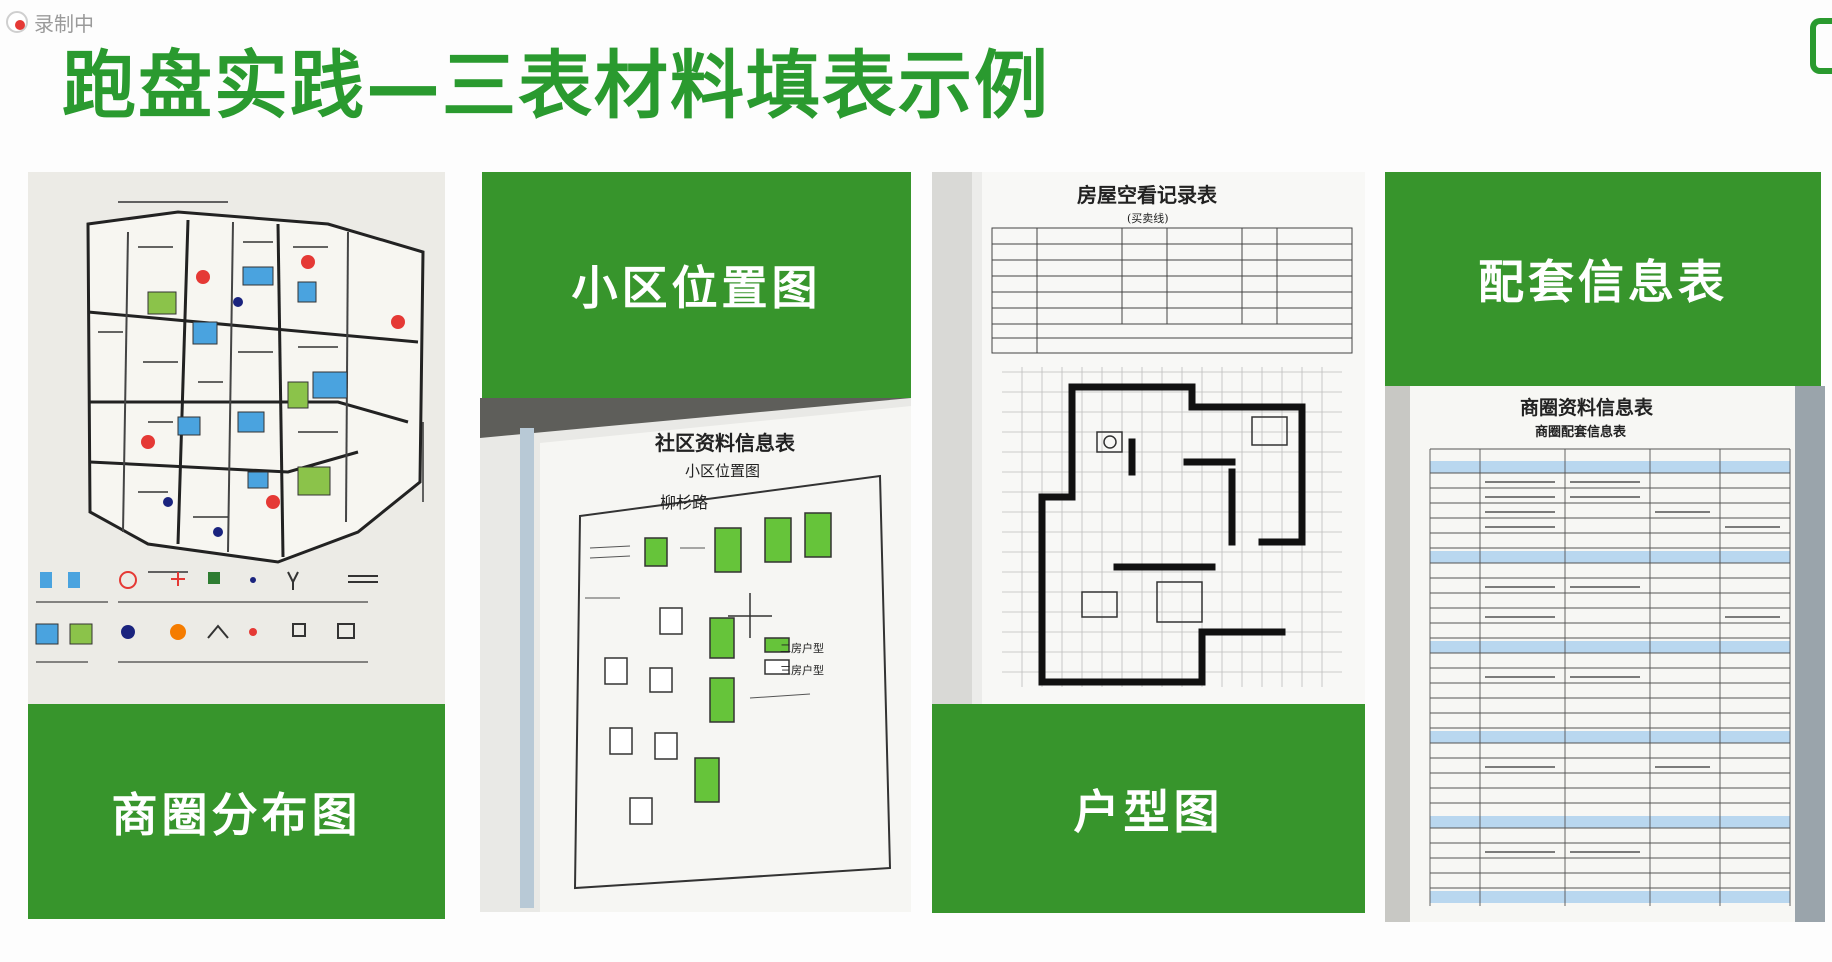 The image size is (1832, 962). What do you see at coordinates (696, 285) in the screenshot?
I see `location-map-label: 小区位置图` at bounding box center [696, 285].